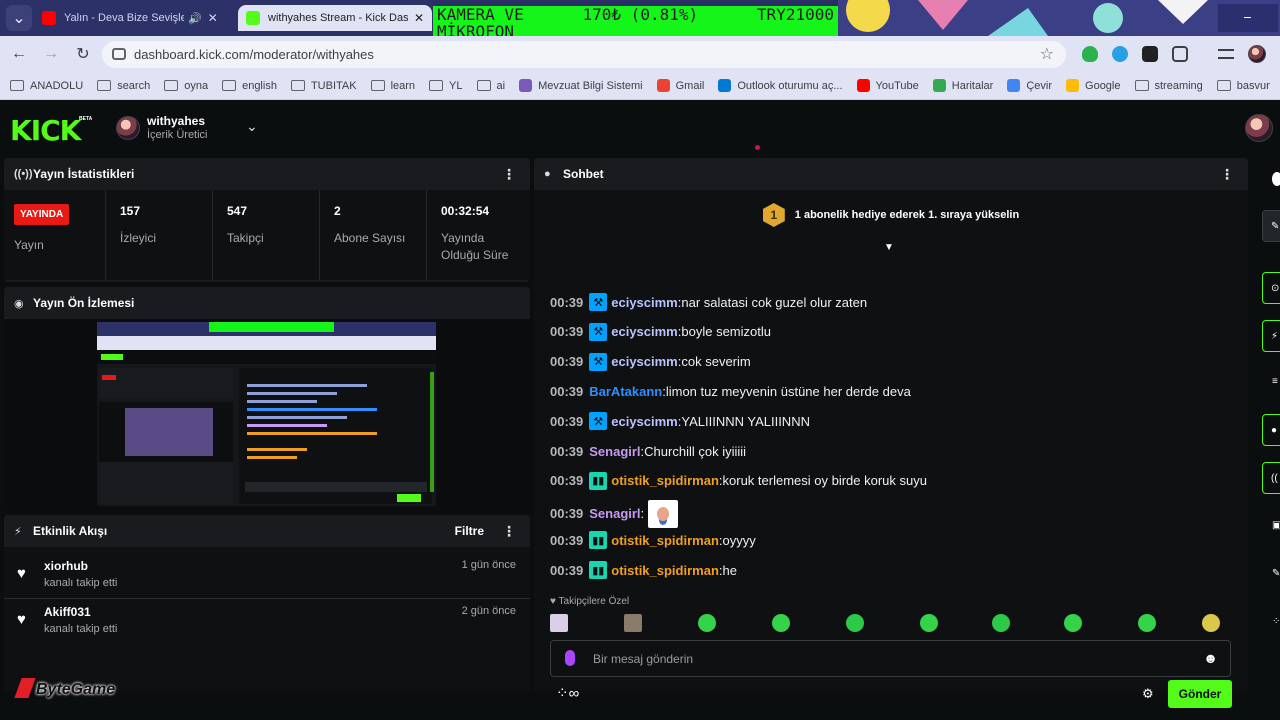 The image size is (1280, 720). I want to click on bookmark-item: learn, so click(392, 86).